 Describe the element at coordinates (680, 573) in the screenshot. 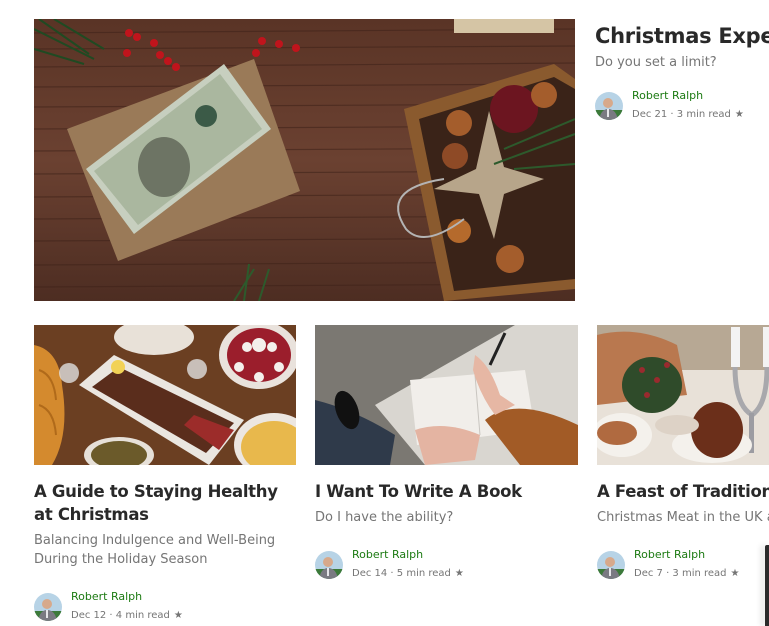

I see `article-meta: Dec 7 · 3 min read` at that location.